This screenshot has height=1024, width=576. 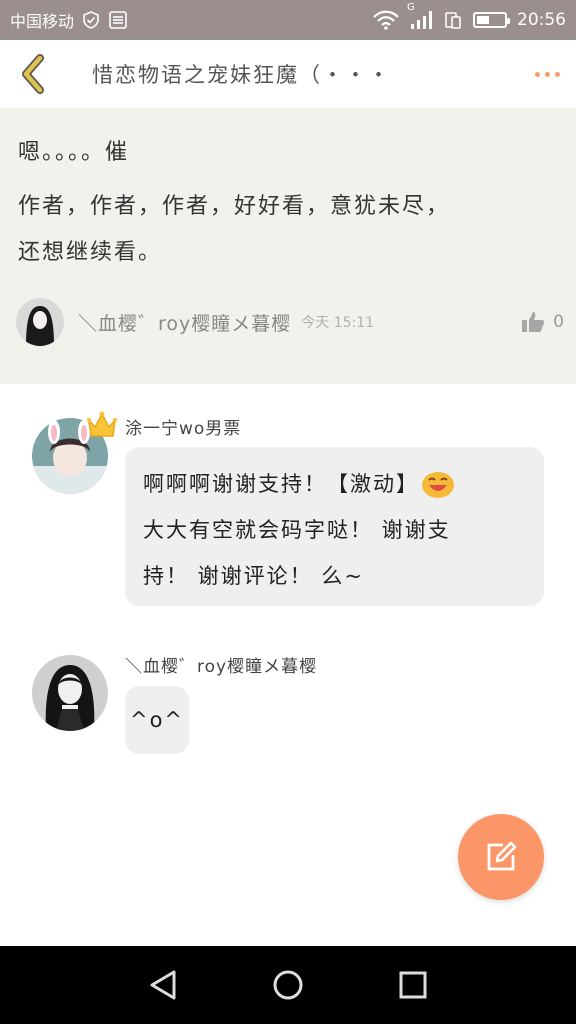 I want to click on reply-author-name: 涂一宁wo男票, so click(x=183, y=426).